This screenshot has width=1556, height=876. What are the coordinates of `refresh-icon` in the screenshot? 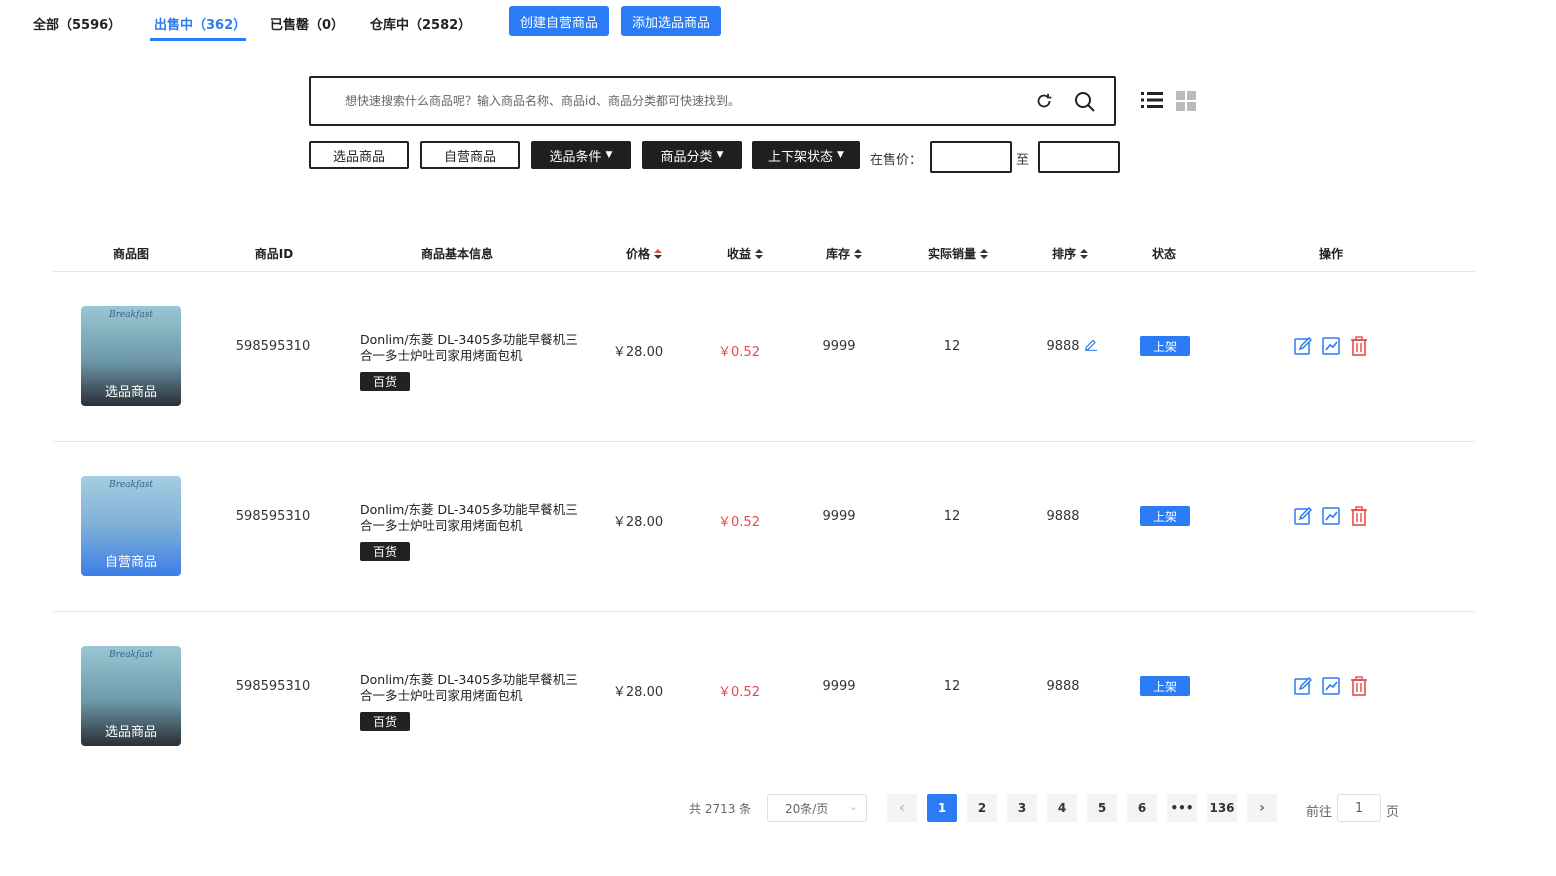 It's located at (1044, 101).